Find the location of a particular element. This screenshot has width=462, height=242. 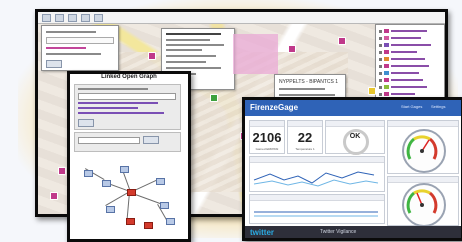

twitter-logo: twitter is located at coordinates (262, 232).